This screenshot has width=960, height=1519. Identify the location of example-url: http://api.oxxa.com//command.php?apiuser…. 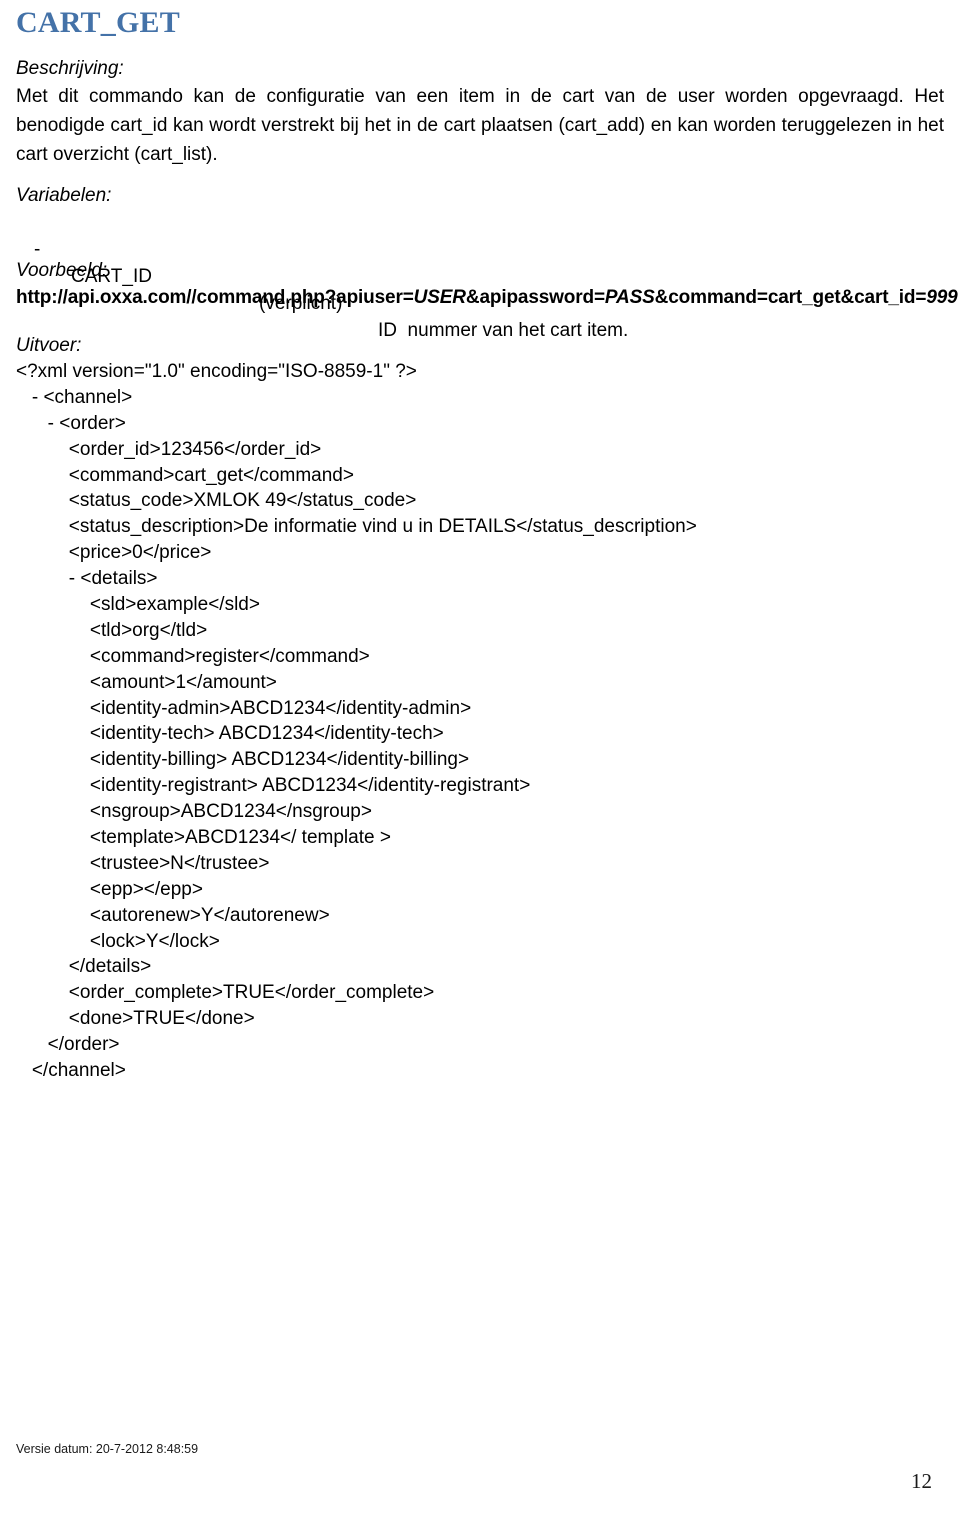
(487, 297).